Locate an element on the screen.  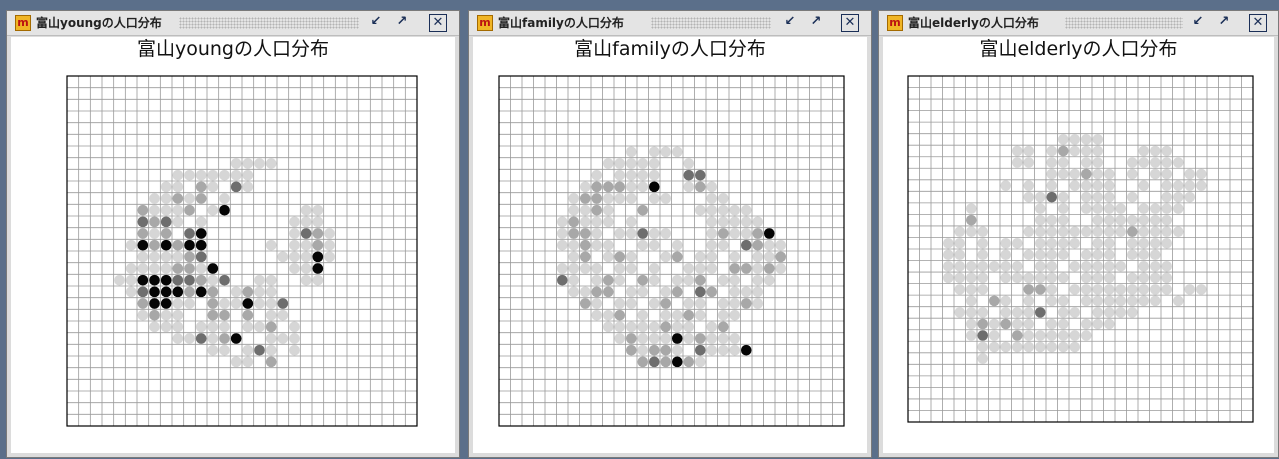
title-bar: m 富山elderlyの人口分布 ↙ ↗ ✕ is located at coordinates (1078, 23).